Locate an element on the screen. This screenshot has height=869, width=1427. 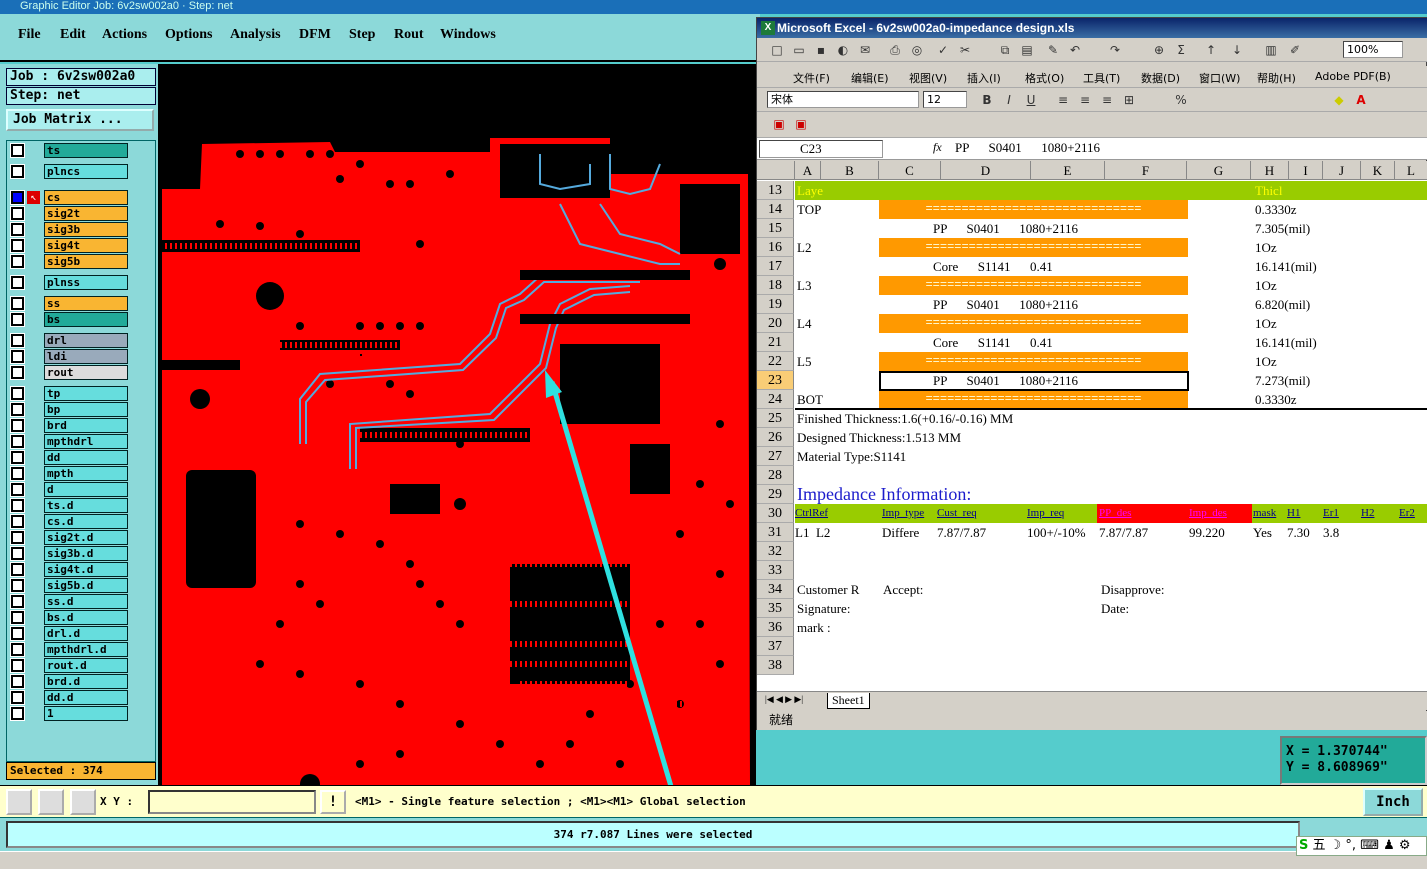
excel-menu-item: 数据(D) is located at coordinates (1160, 78).